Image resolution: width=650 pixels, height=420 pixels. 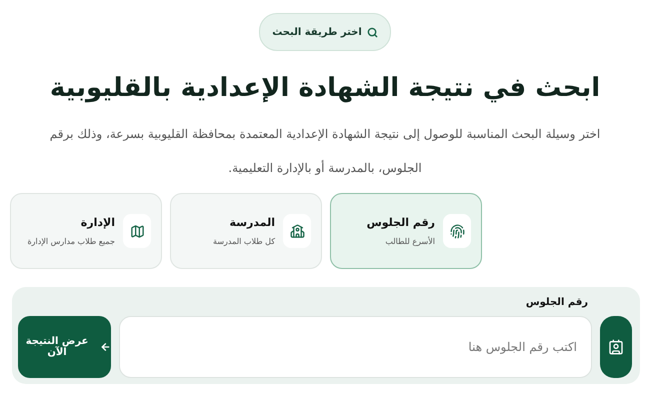 I want to click on id-card-icon, so click(x=616, y=347).